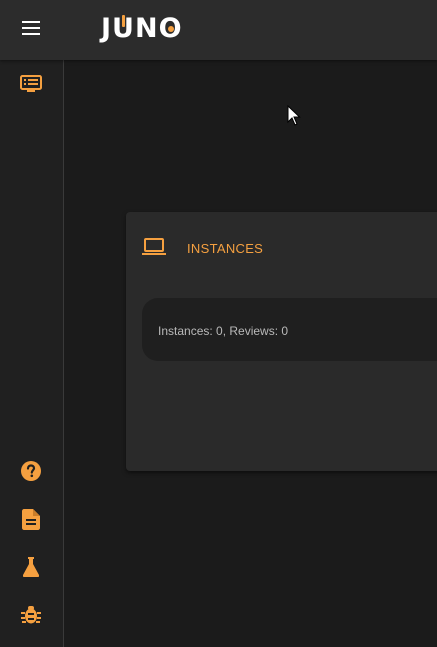 Image resolution: width=437 pixels, height=647 pixels. I want to click on hamburger-menu-icon, so click(31, 28).